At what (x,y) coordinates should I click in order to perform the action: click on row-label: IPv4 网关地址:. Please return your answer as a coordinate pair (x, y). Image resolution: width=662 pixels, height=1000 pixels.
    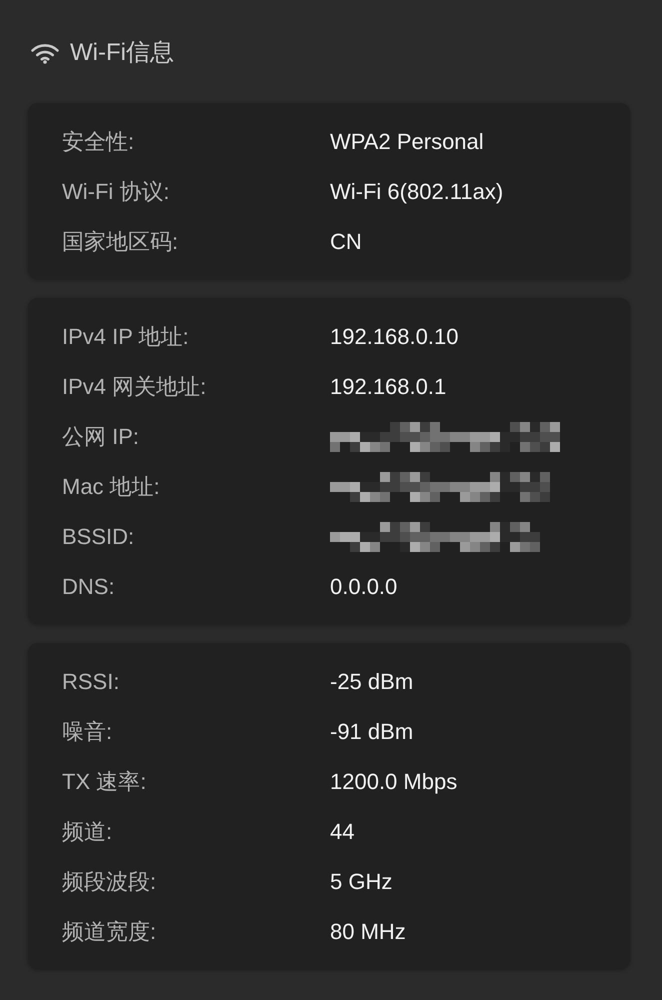
    Looking at the image, I should click on (134, 387).